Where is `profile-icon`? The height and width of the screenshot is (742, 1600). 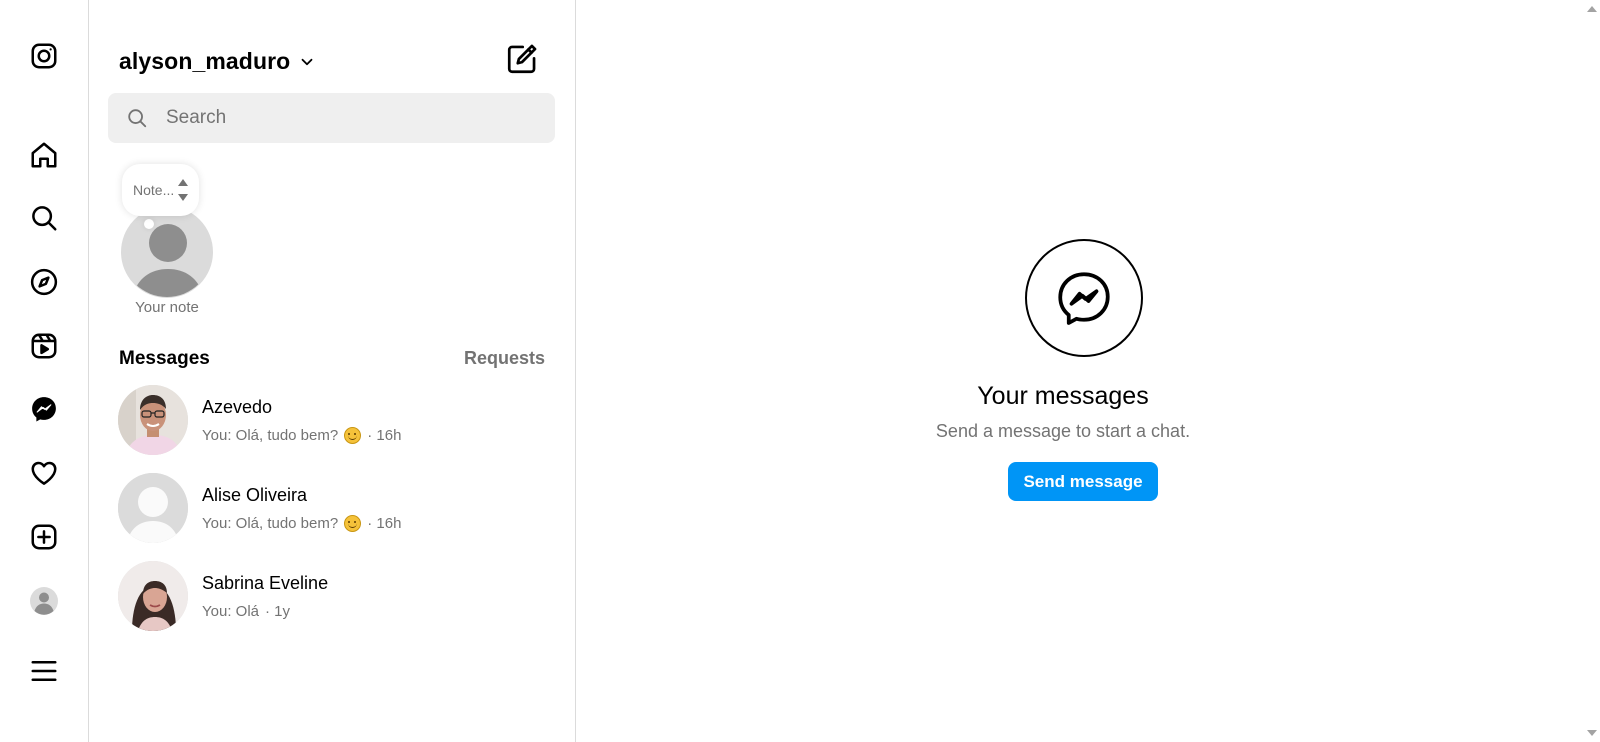
profile-icon is located at coordinates (44, 601).